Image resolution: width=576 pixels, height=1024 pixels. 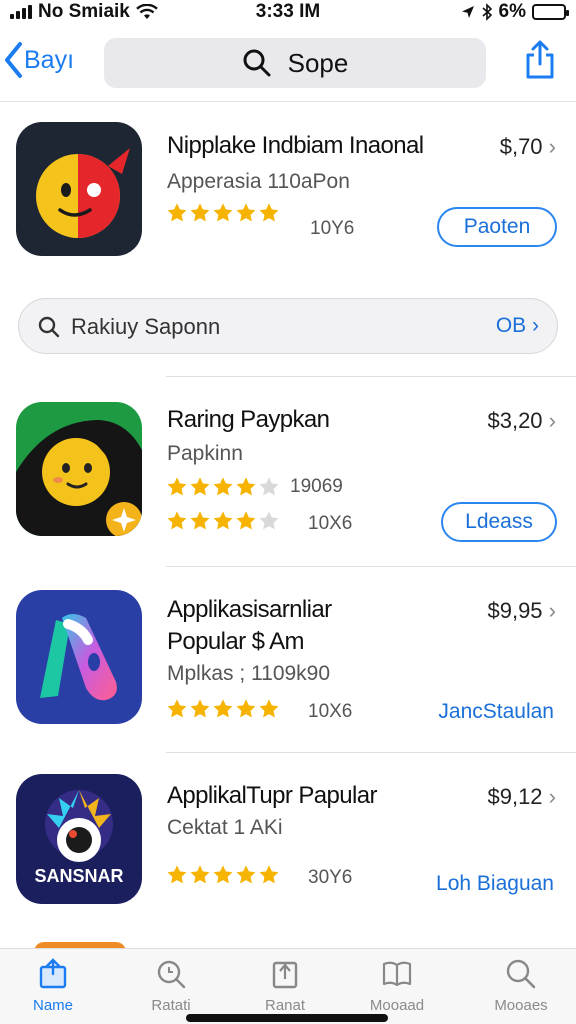 I want to click on tab-label: Ranat, so click(x=285, y=1005).